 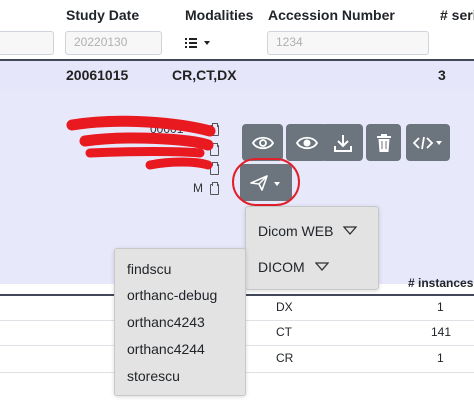 I want to click on download-button, so click(x=342, y=142).